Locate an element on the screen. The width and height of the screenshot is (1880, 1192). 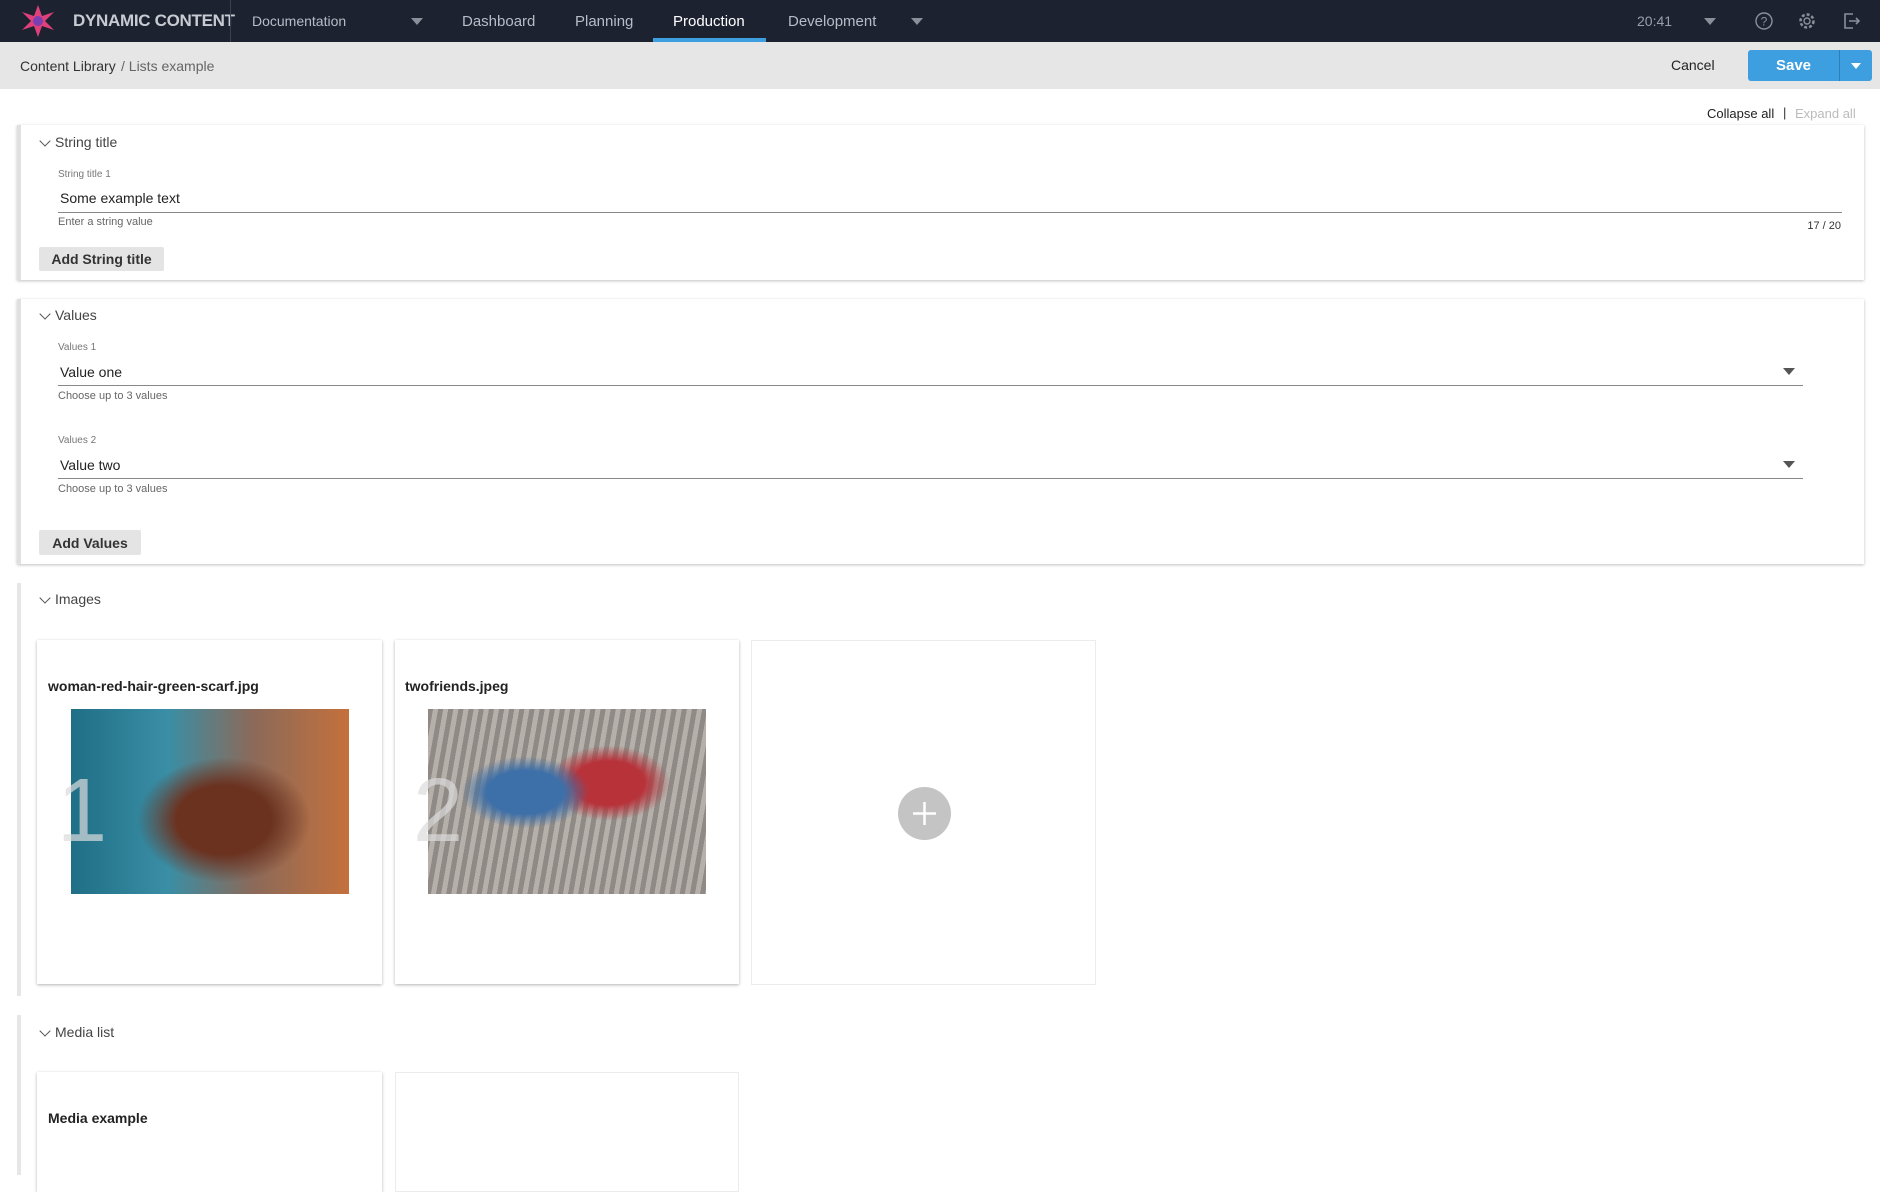
save-options-button is located at coordinates (1856, 65).